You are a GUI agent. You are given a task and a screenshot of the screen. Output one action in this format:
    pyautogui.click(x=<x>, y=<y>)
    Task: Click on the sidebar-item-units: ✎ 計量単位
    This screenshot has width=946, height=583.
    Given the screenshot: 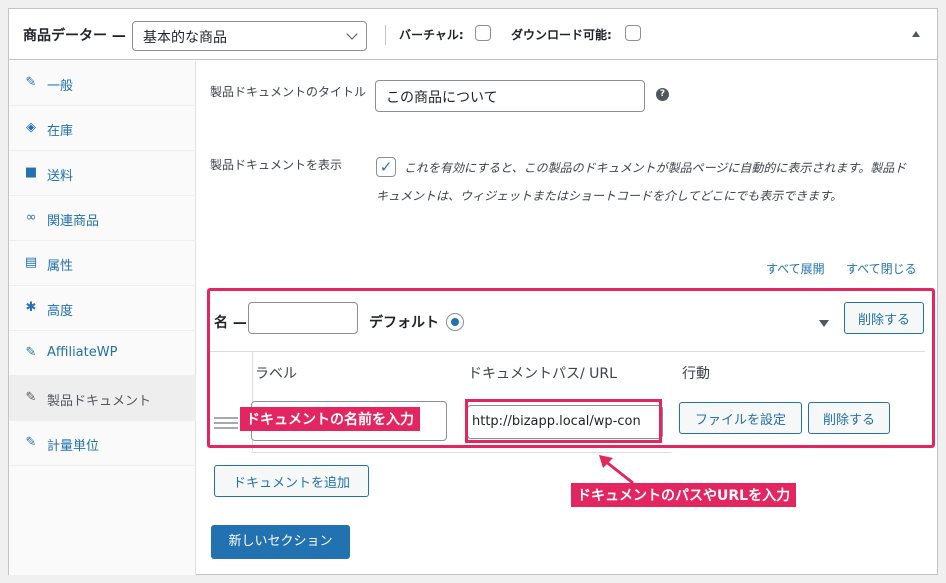 What is the action you would take?
    pyautogui.click(x=102, y=443)
    